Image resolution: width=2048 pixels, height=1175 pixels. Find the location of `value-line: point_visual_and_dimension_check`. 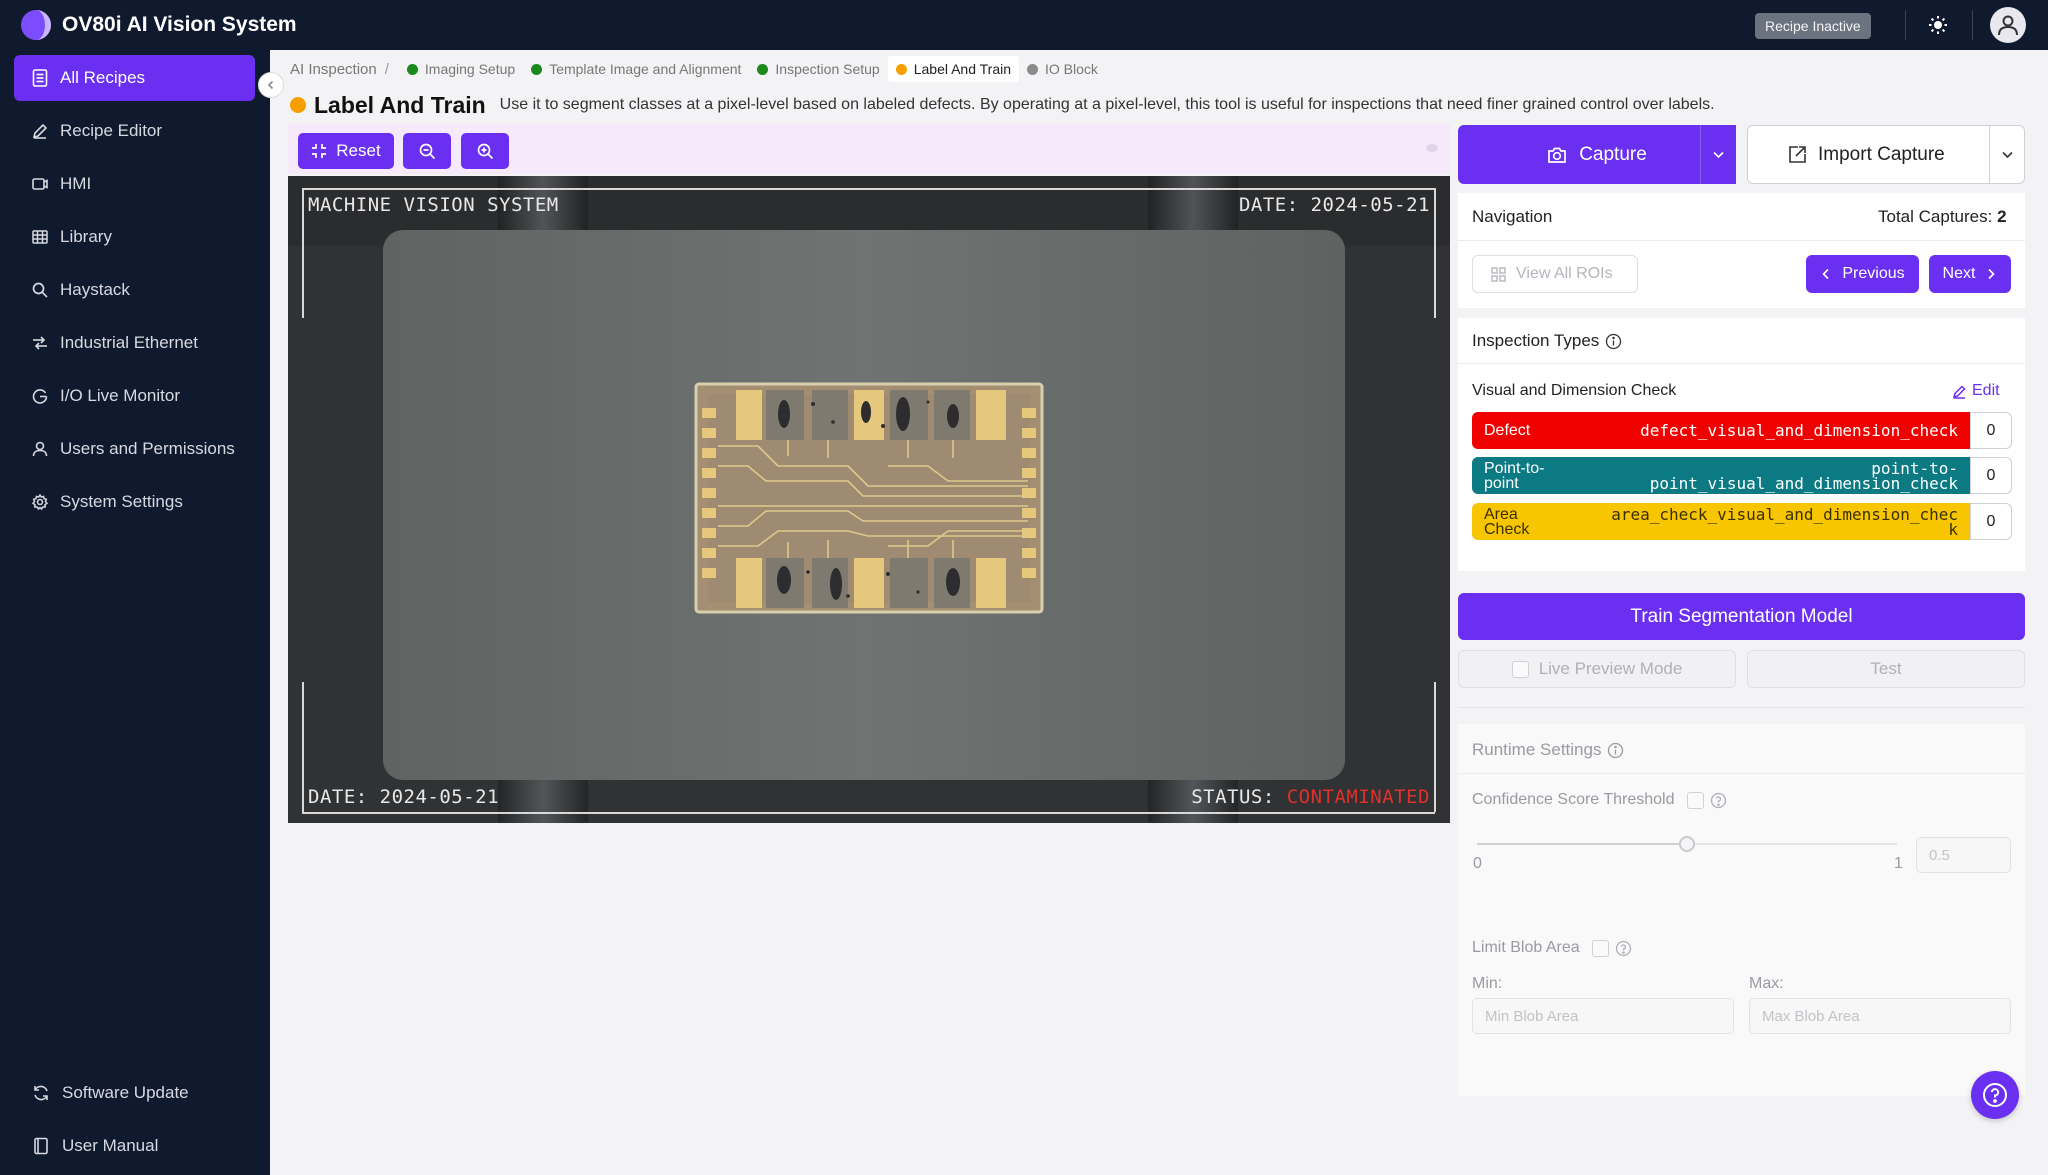

value-line: point_visual_and_dimension_check is located at coordinates (1803, 483).